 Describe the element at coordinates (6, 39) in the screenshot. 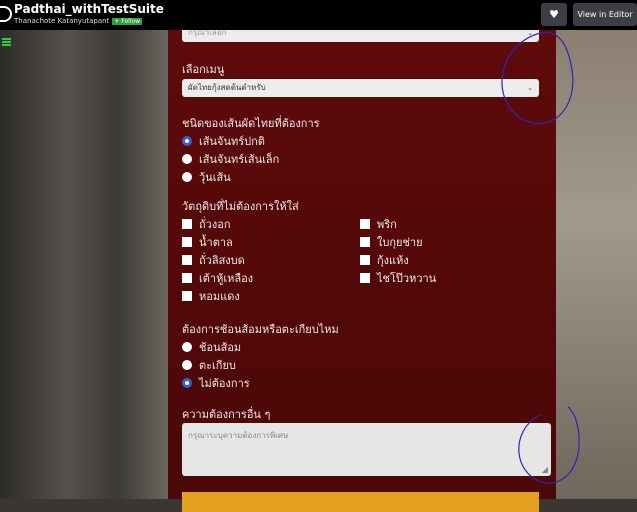

I see `menu-icon` at that location.